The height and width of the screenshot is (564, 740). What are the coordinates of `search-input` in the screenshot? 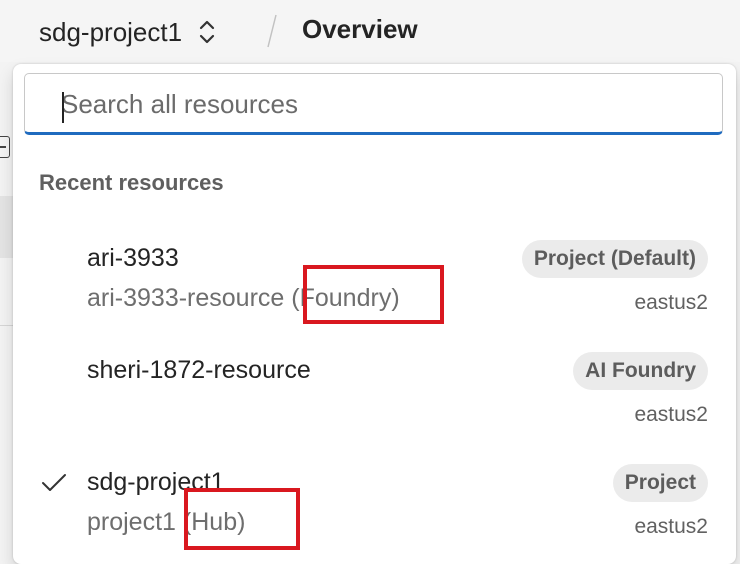 It's located at (381, 104).